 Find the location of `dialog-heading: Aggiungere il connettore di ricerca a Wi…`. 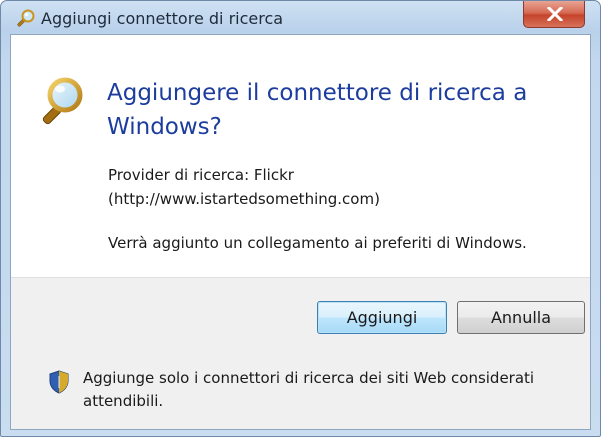

dialog-heading: Aggiungere il connettore di ricerca a Wi… is located at coordinates (317, 110).